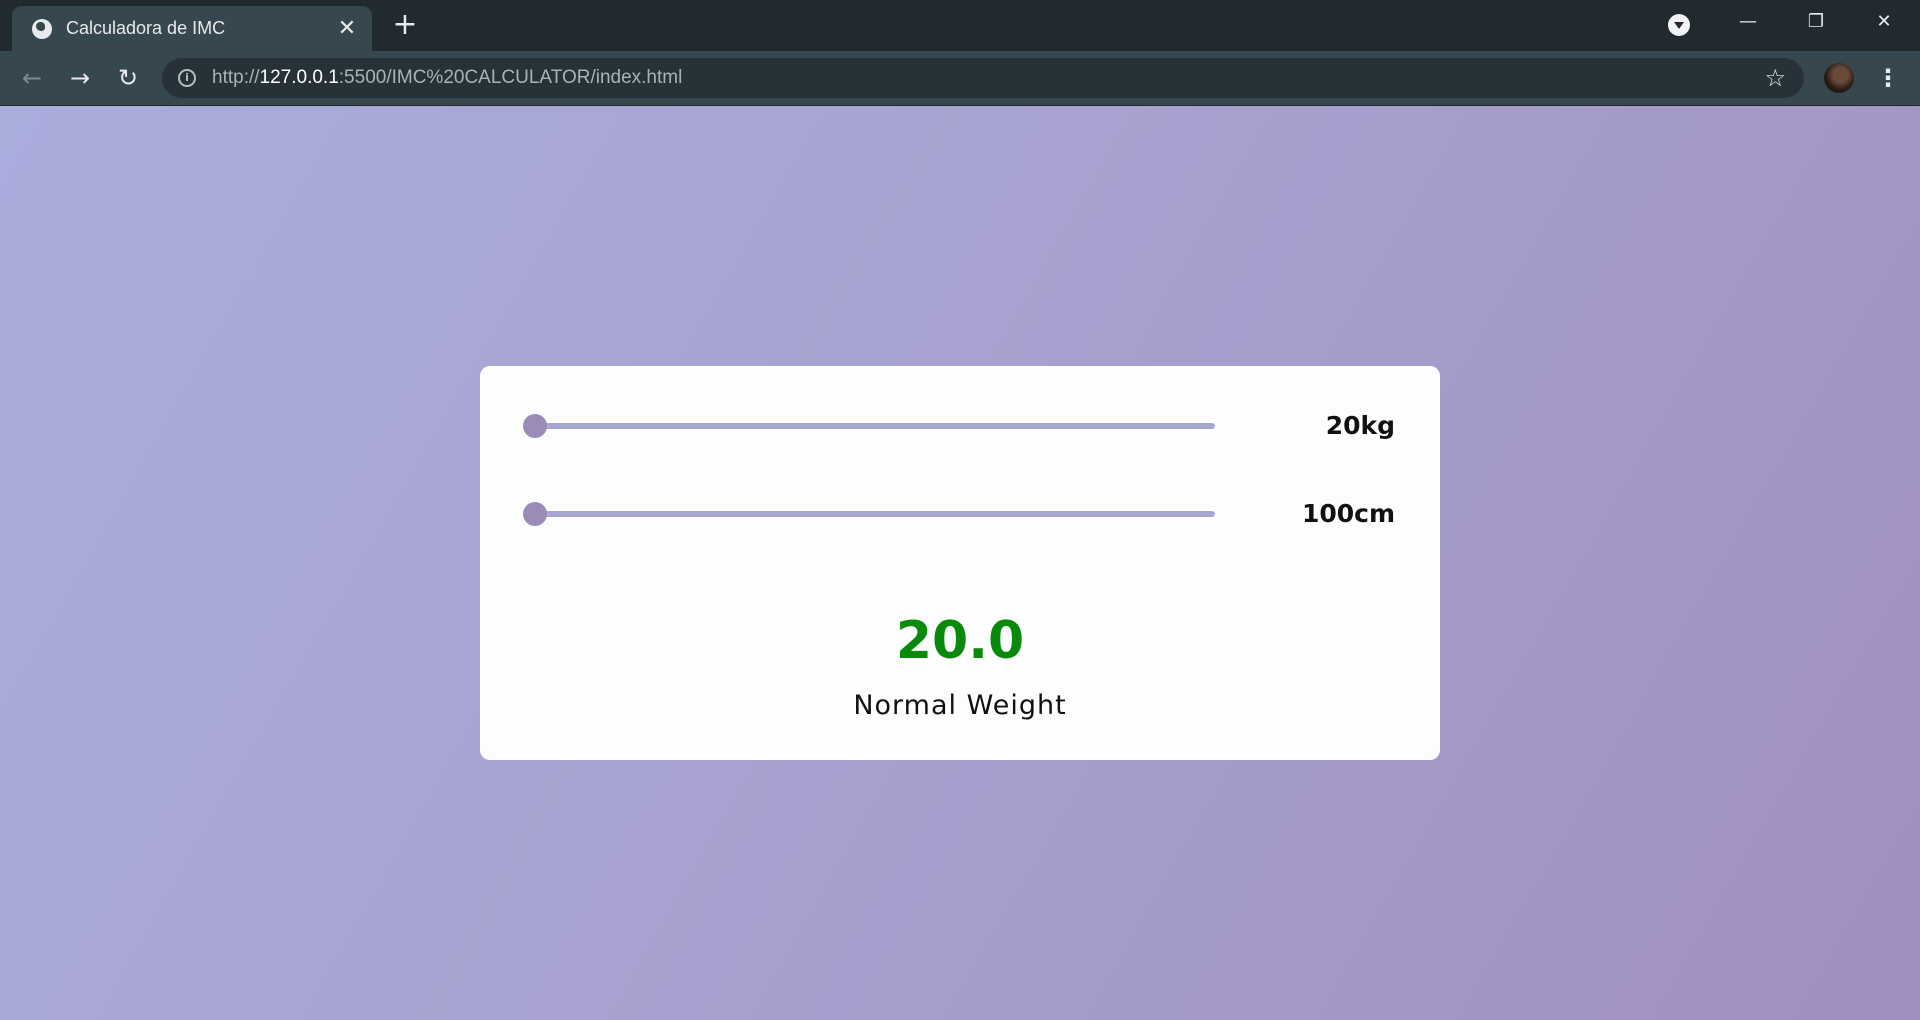 This screenshot has height=1020, width=1920. Describe the element at coordinates (236, 77) in the screenshot. I see `url-scheme: http://` at that location.